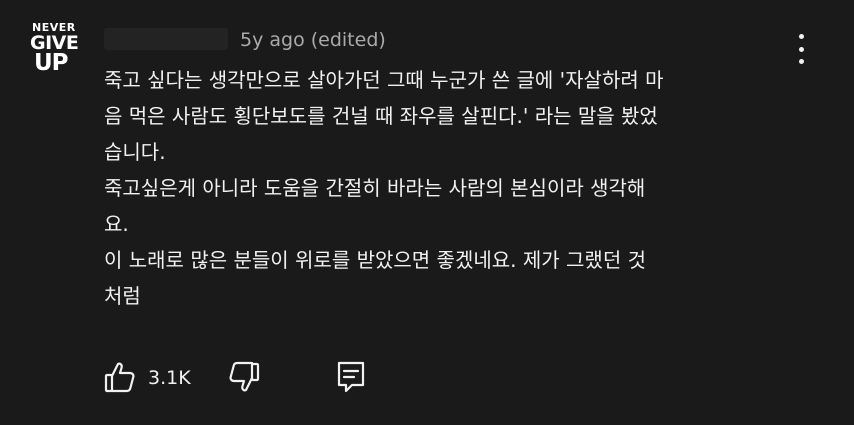 This screenshot has width=854, height=425. Describe the element at coordinates (801, 36) in the screenshot. I see `more-vert-icon` at that location.